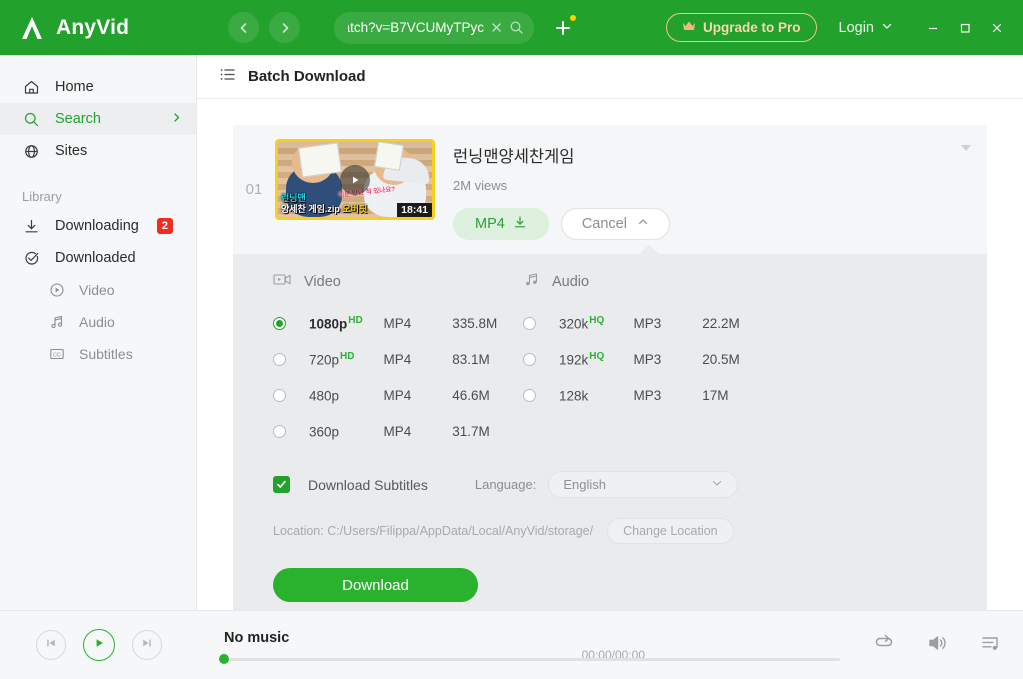 The image size is (1023, 679). Describe the element at coordinates (31, 87) in the screenshot. I see `home-icon` at that location.